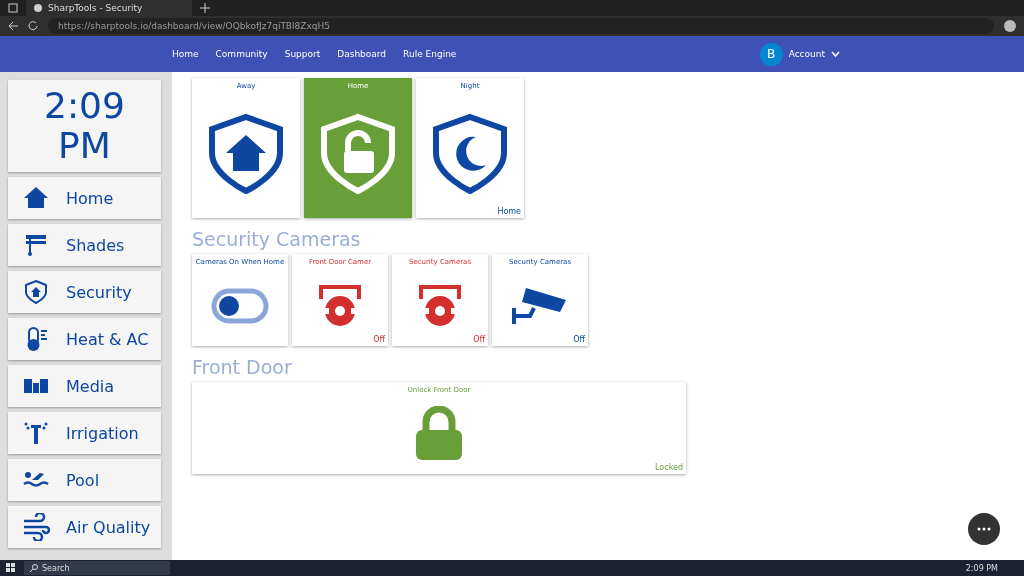 The image size is (1024, 576). What do you see at coordinates (430, 54) in the screenshot?
I see `nav-link: Rule Engine` at bounding box center [430, 54].